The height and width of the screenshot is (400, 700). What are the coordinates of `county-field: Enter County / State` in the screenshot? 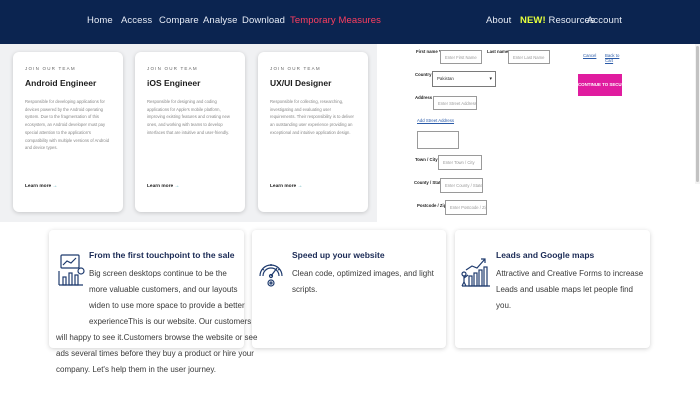 It's located at (461, 185).